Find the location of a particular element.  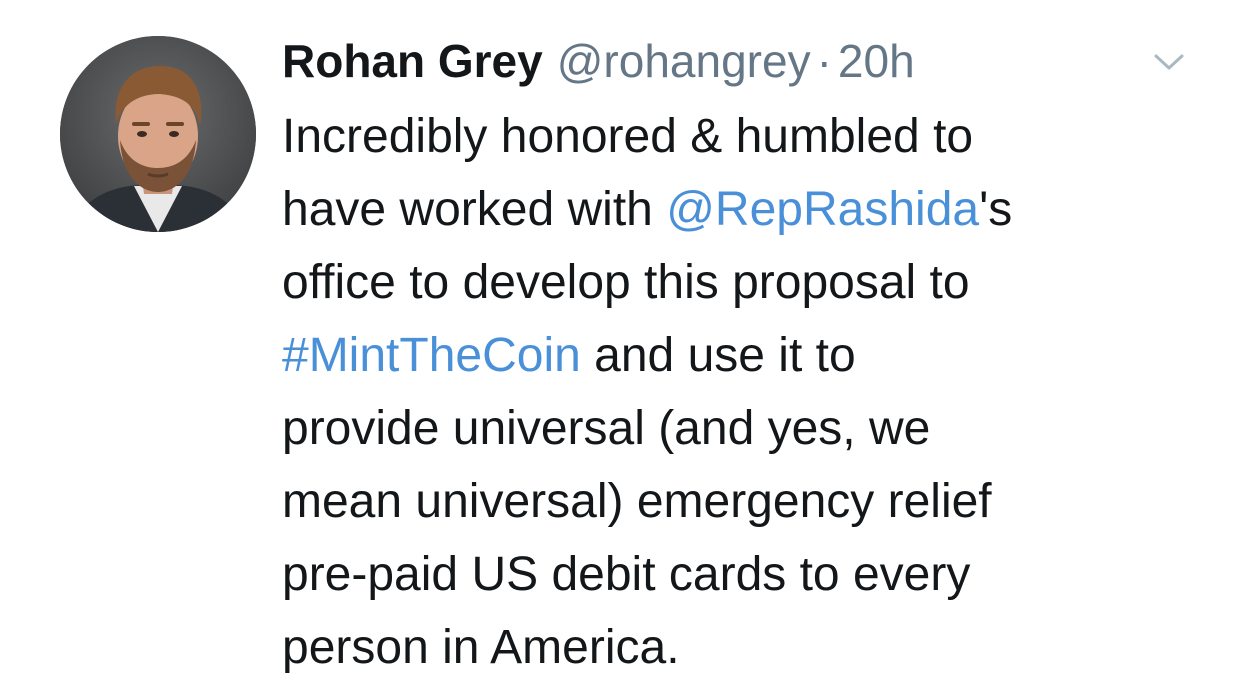

tweet-text-line: office to develop this proposal to is located at coordinates (626, 282).